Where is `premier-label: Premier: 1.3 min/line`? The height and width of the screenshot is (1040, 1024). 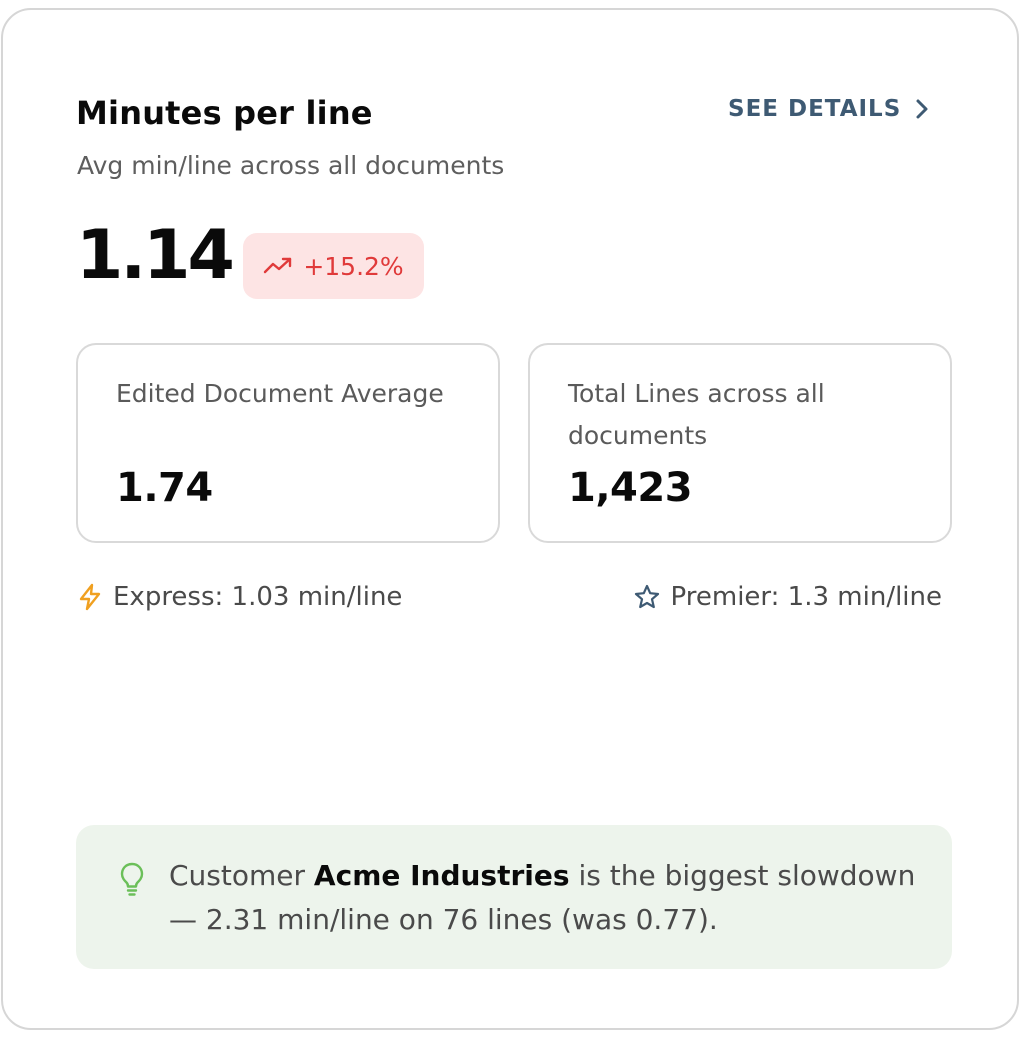
premier-label: Premier: 1.3 min/line is located at coordinates (806, 597).